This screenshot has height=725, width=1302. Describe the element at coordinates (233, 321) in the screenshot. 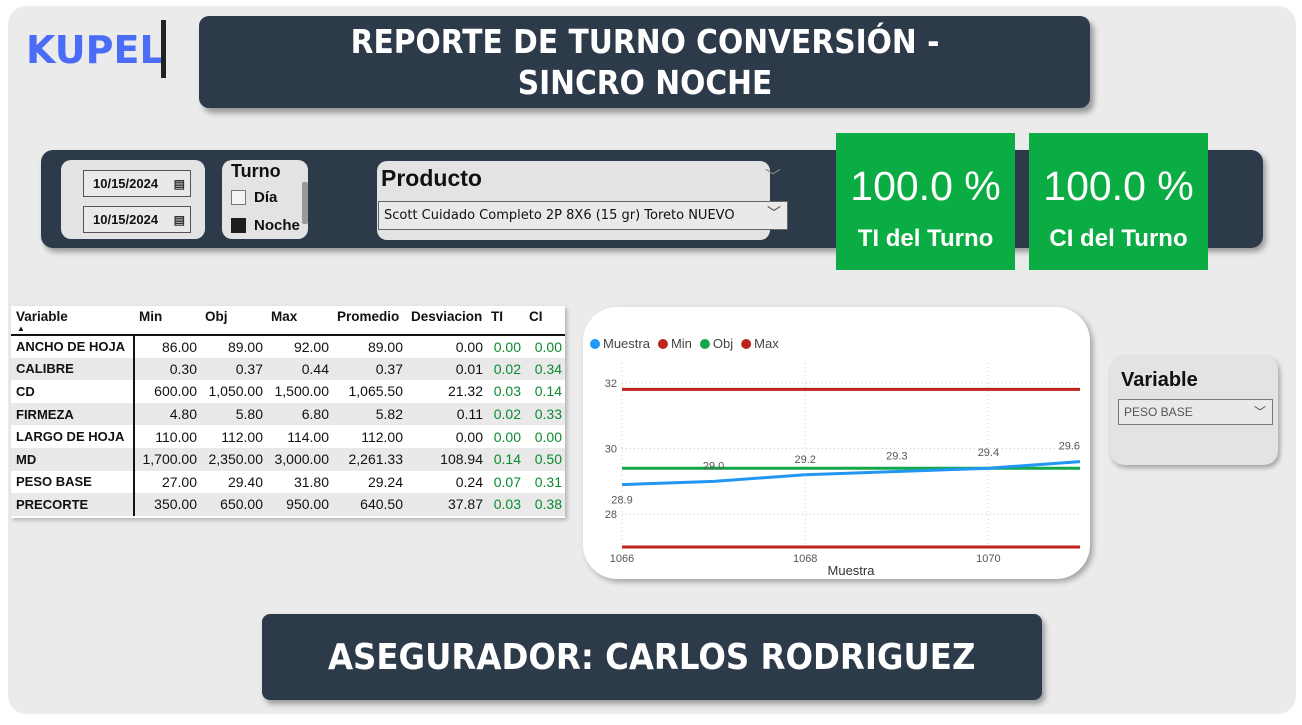

I see `column-header-obj: Obj` at that location.